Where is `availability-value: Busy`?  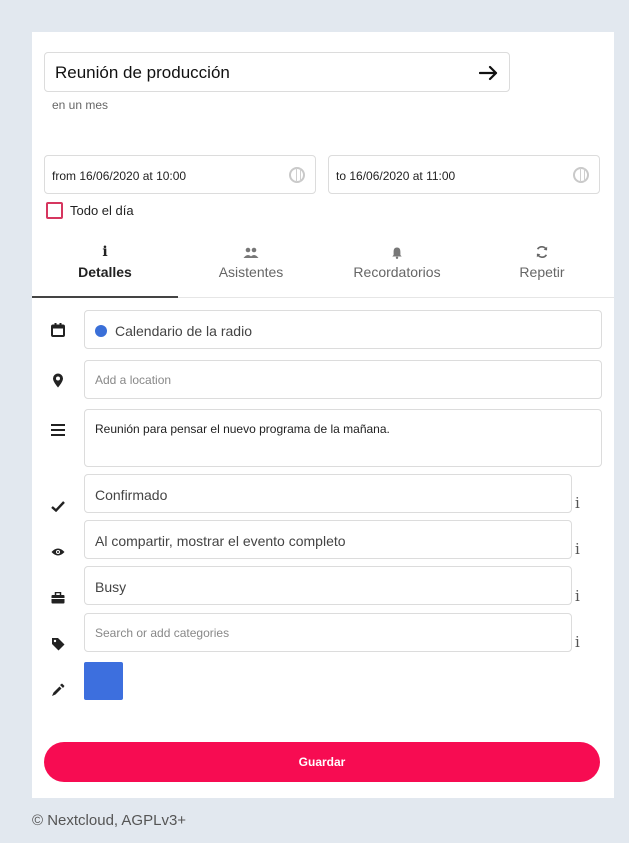
availability-value: Busy is located at coordinates (111, 587).